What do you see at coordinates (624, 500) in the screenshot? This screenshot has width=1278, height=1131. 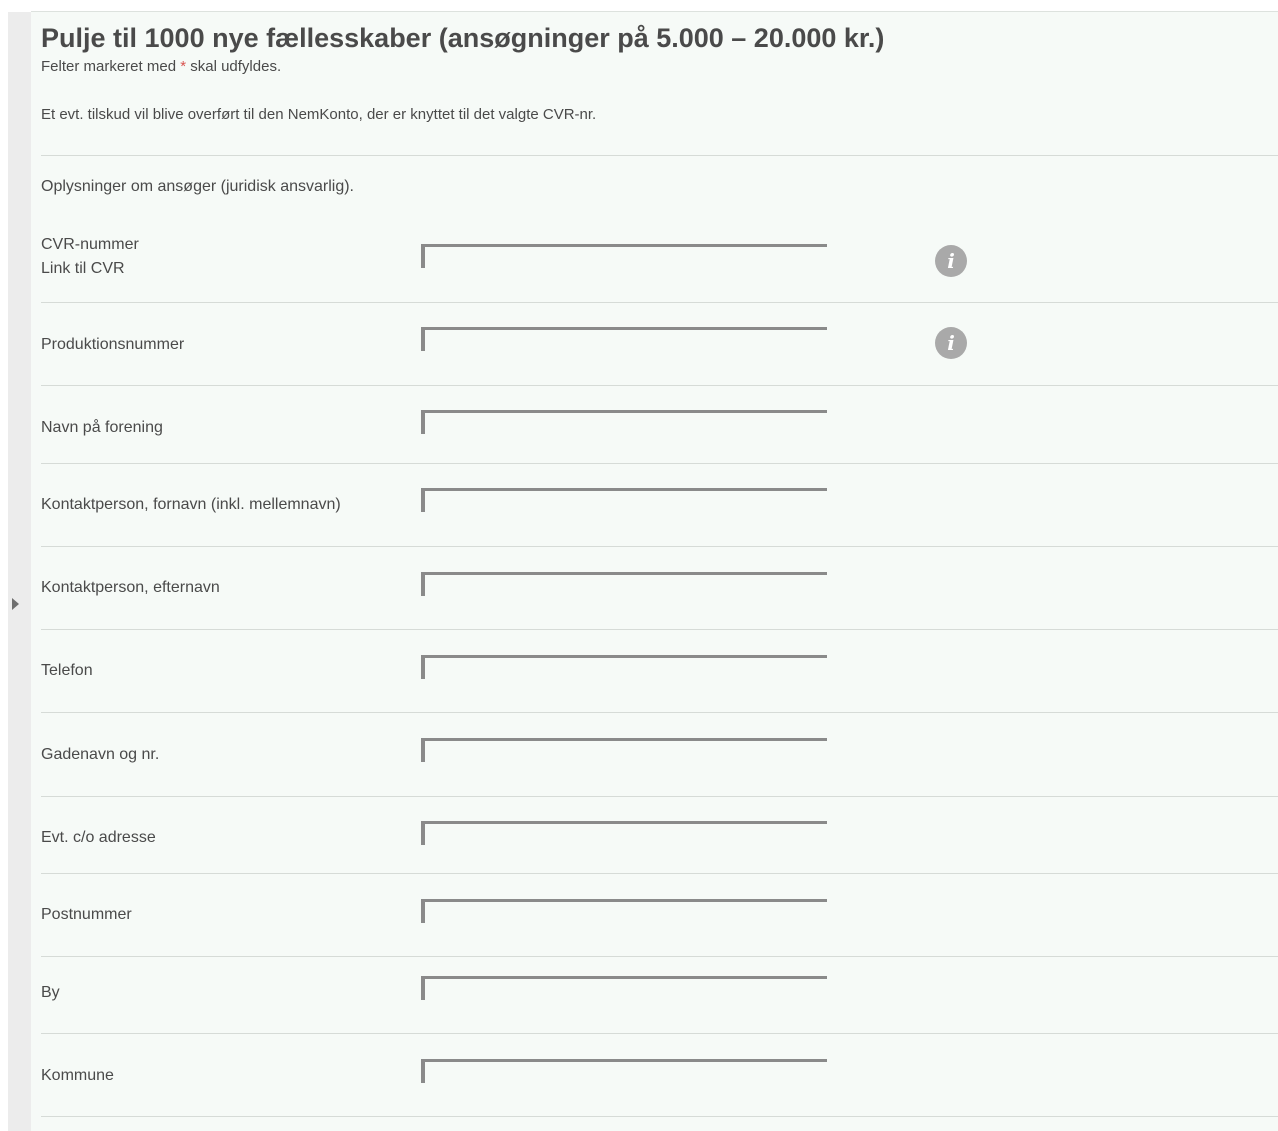 I see `fornavn-input` at bounding box center [624, 500].